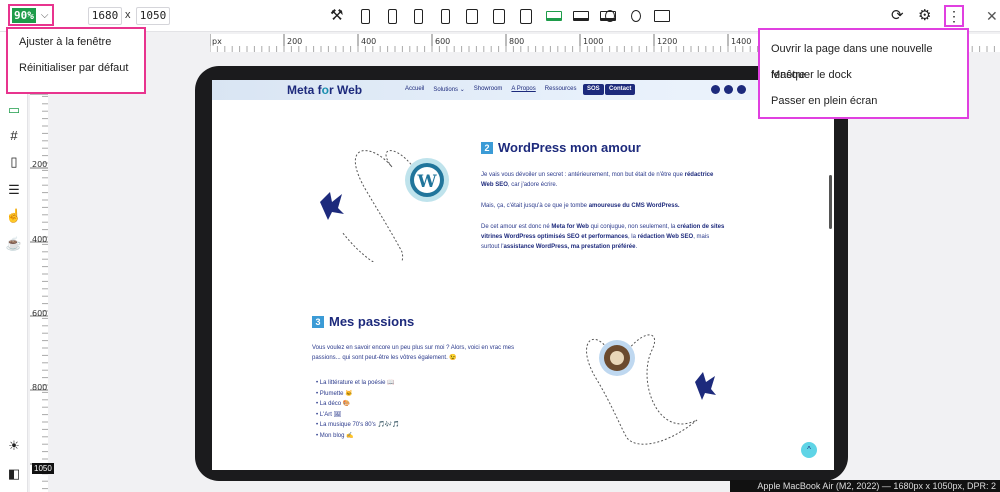  I want to click on zoom-select: 90% ⌵, so click(31, 15).